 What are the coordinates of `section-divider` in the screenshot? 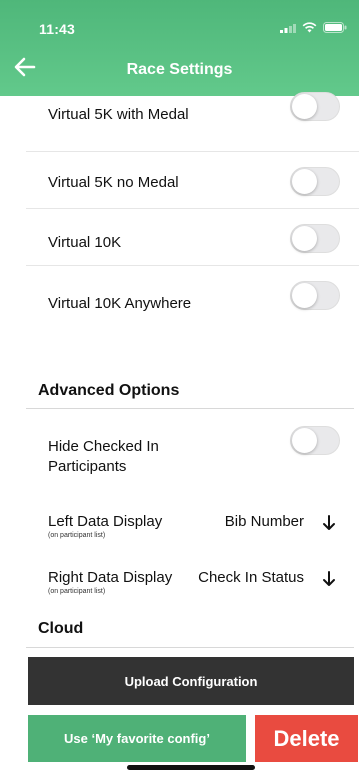 It's located at (190, 647).